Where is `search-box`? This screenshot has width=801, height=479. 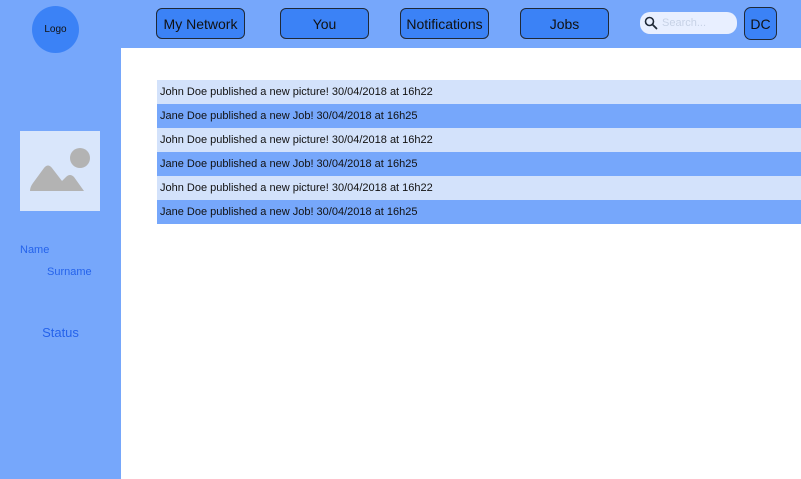 search-box is located at coordinates (688, 23).